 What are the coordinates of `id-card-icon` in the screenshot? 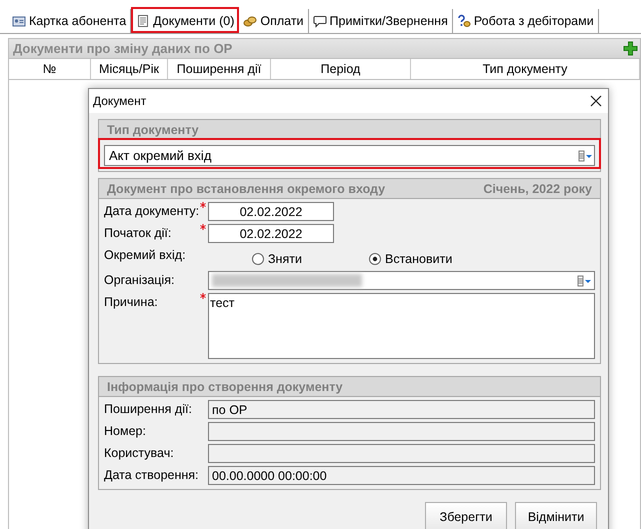 It's located at (19, 21).